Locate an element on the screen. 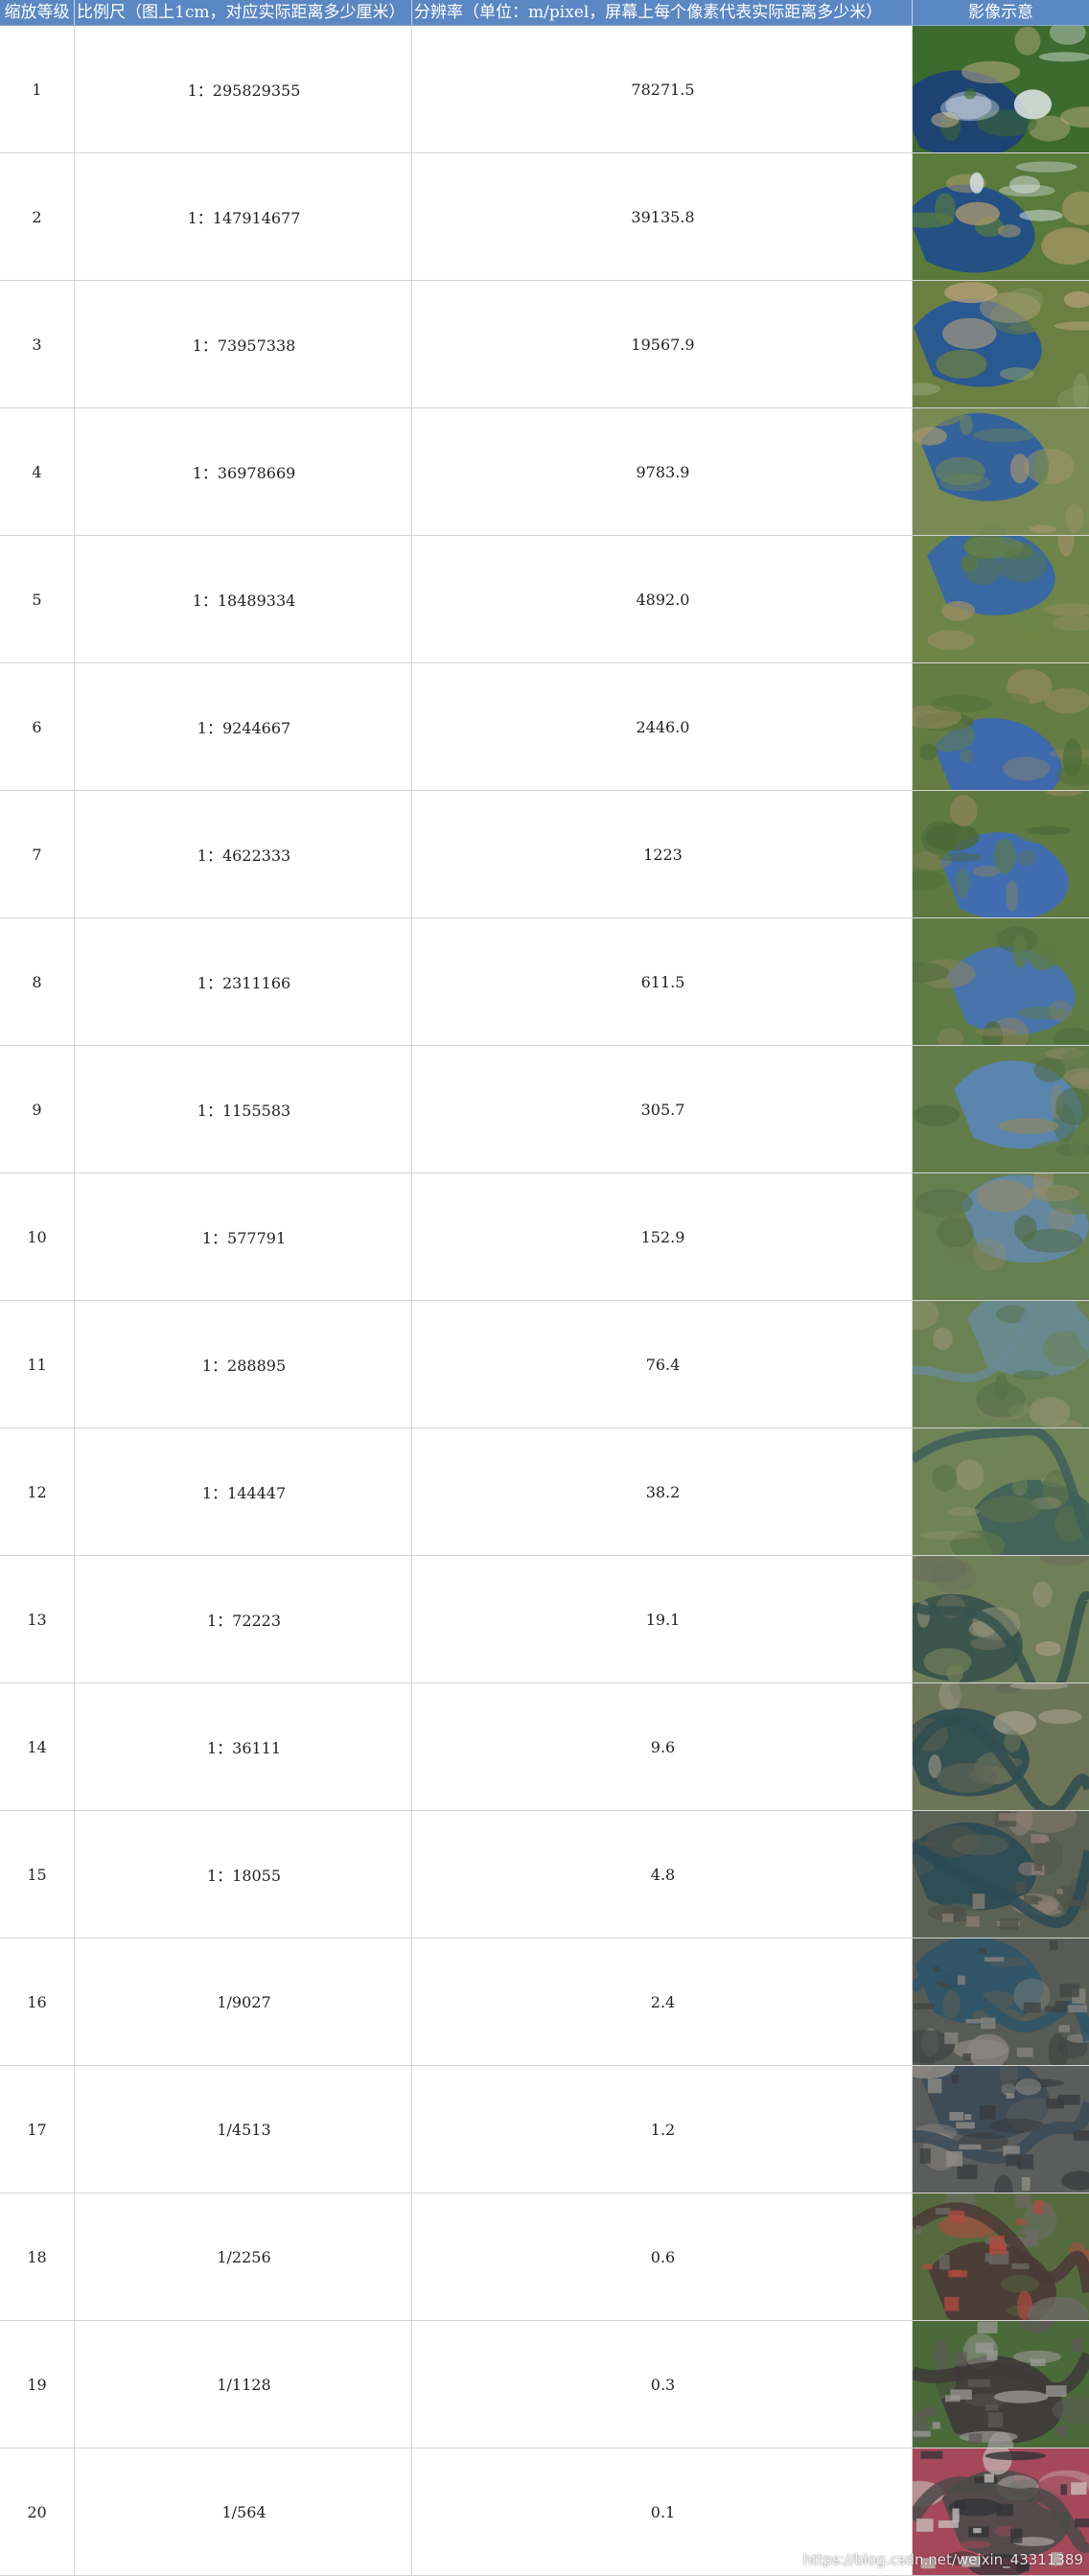 The height and width of the screenshot is (2576, 1089). table-row: 141：361119.6 is located at coordinates (544, 1747).